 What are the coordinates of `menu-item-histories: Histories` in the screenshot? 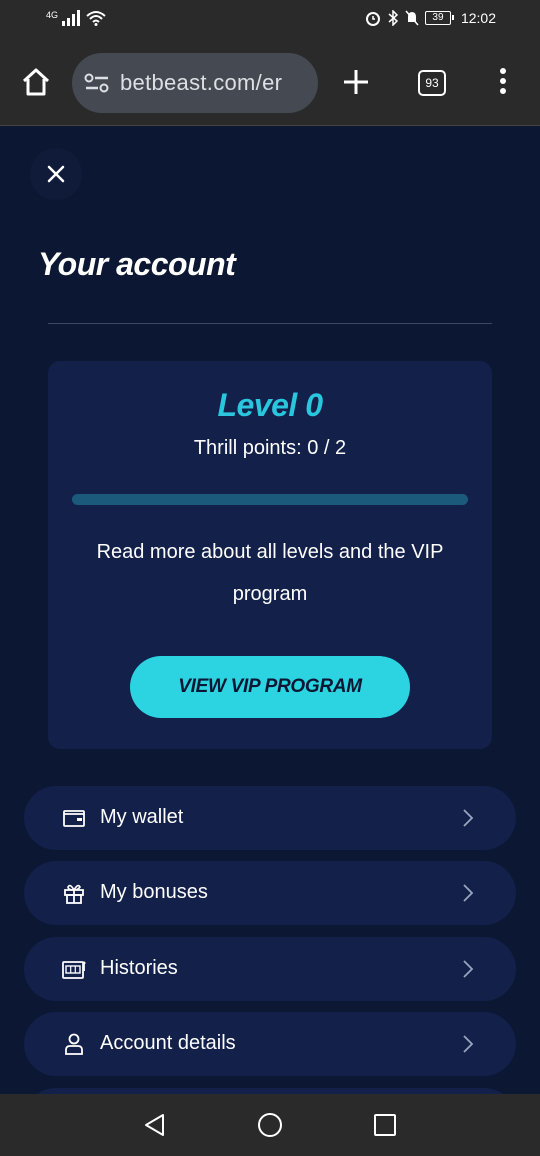 It's located at (270, 969).